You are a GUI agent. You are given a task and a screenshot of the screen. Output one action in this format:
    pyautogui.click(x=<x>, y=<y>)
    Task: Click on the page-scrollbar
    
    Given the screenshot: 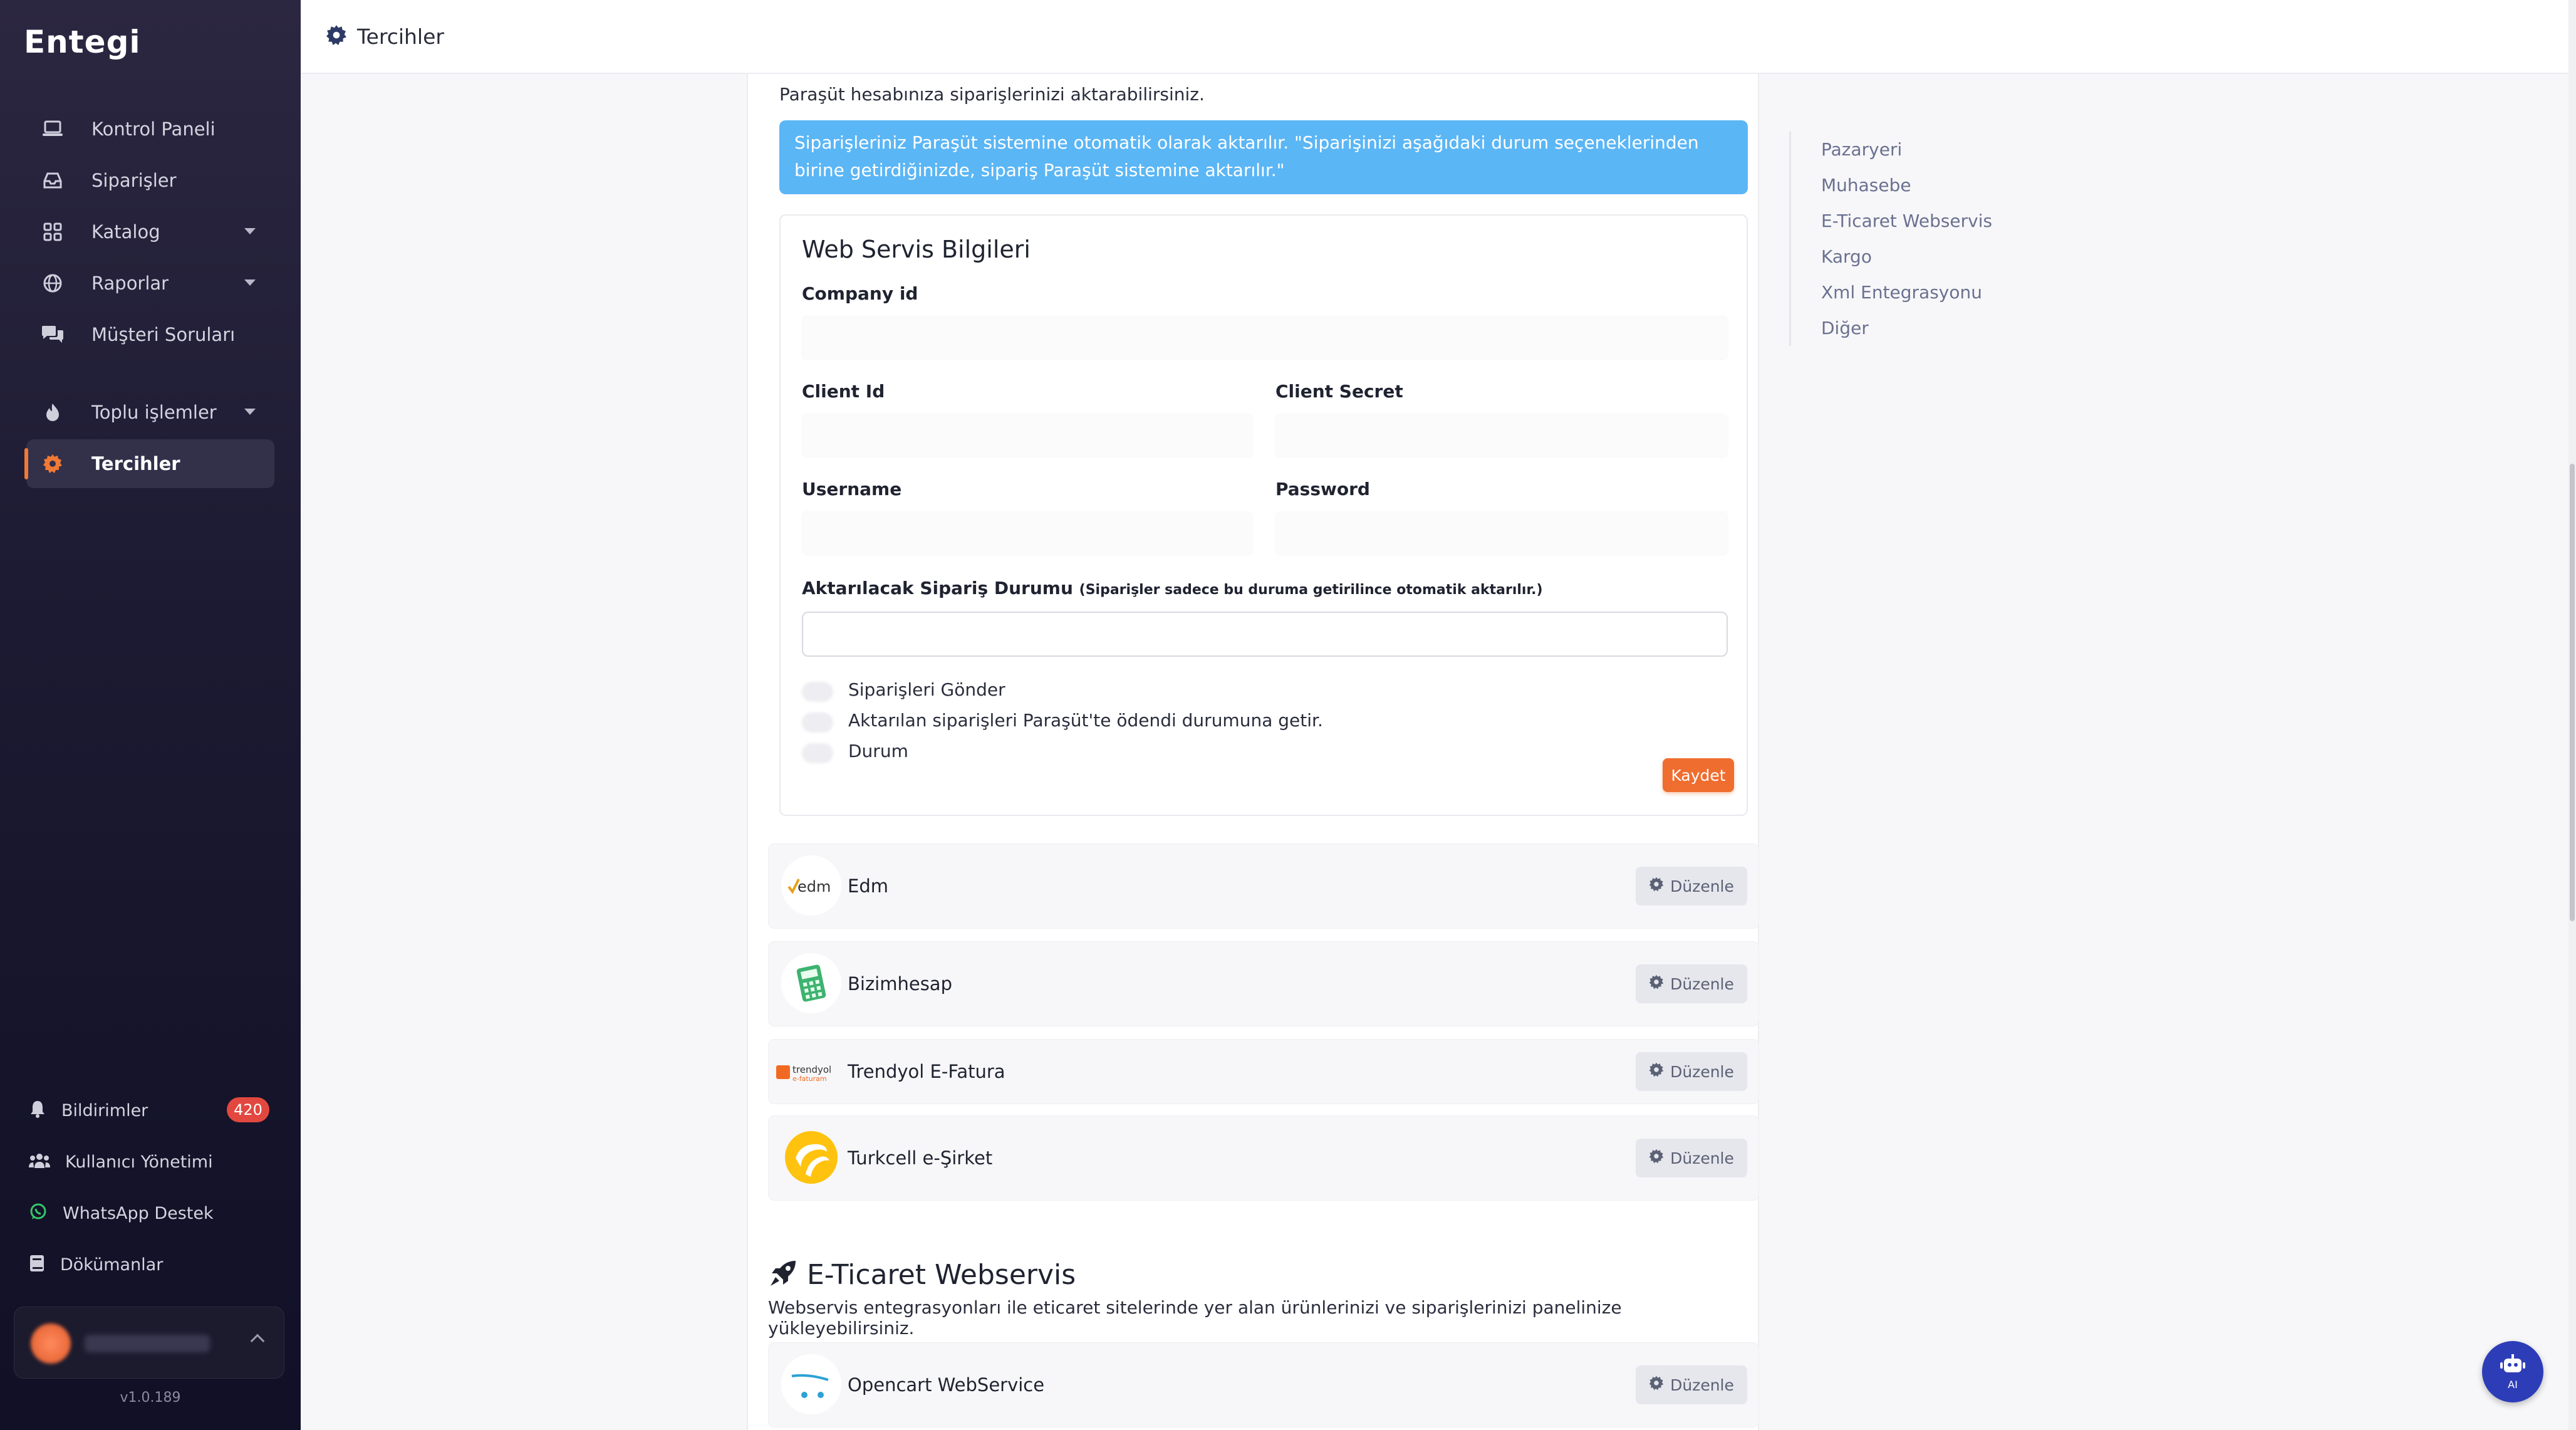 What is the action you would take?
    pyautogui.click(x=2572, y=715)
    